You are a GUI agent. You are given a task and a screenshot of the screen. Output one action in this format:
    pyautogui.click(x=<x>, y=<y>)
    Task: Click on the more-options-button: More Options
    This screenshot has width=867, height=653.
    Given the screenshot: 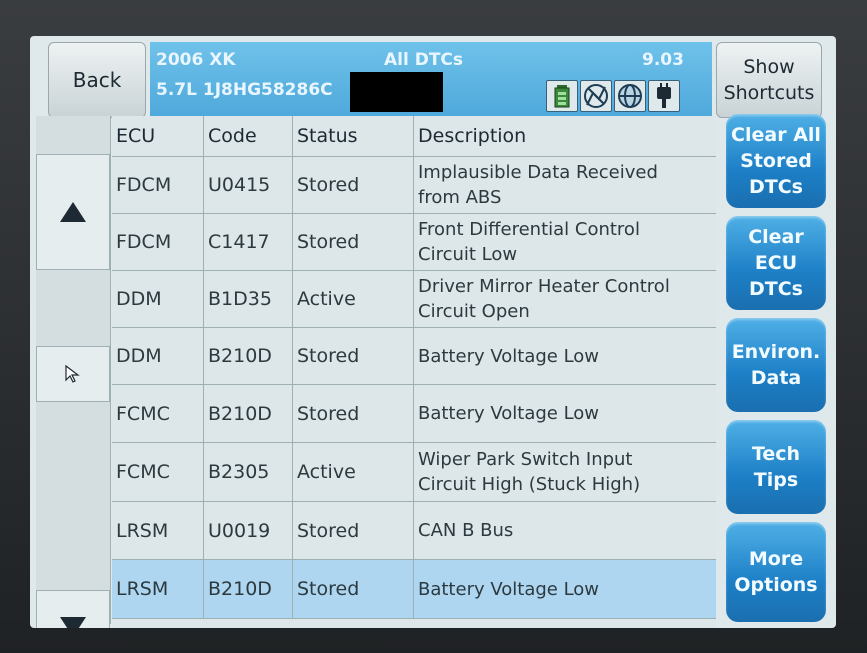 What is the action you would take?
    pyautogui.click(x=776, y=572)
    